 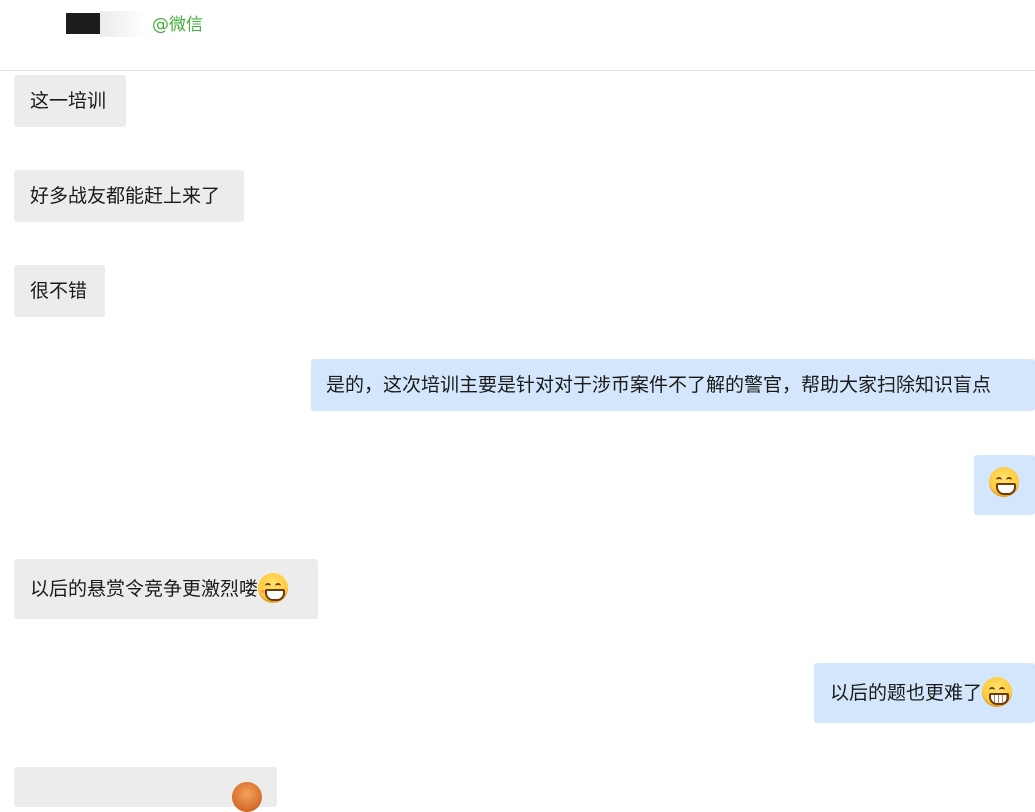 I want to click on grimacing-face-emoji, so click(x=997, y=691).